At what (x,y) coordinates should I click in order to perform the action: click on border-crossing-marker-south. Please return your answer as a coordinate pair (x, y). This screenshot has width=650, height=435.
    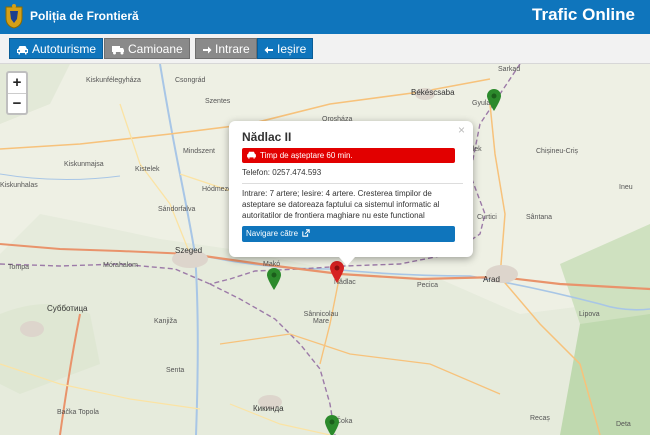
    Looking at the image, I should click on (332, 425).